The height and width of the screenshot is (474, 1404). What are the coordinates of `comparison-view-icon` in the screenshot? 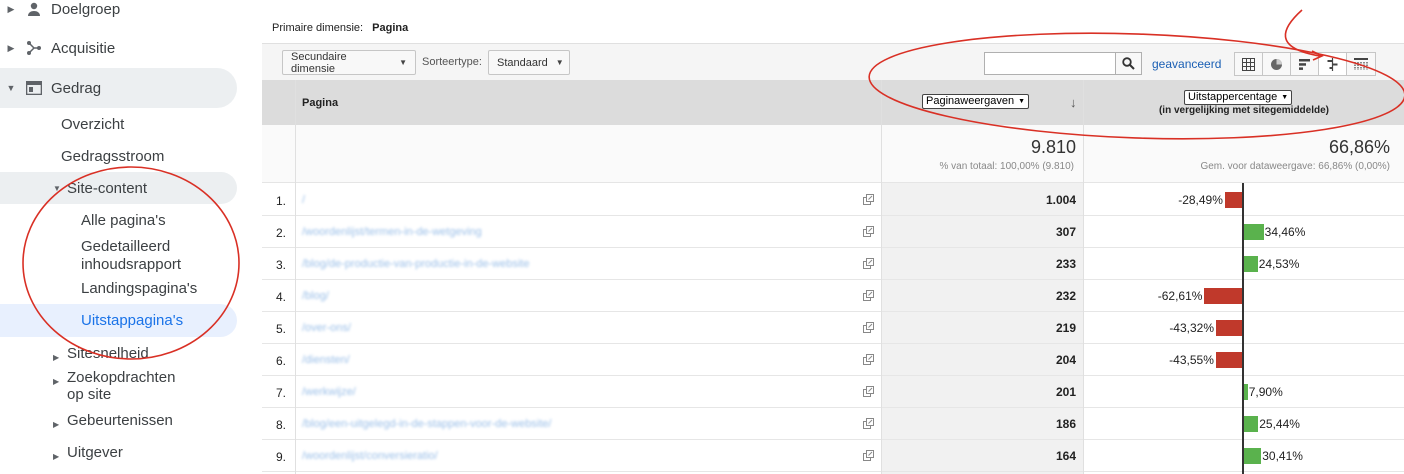 It's located at (1332, 64).